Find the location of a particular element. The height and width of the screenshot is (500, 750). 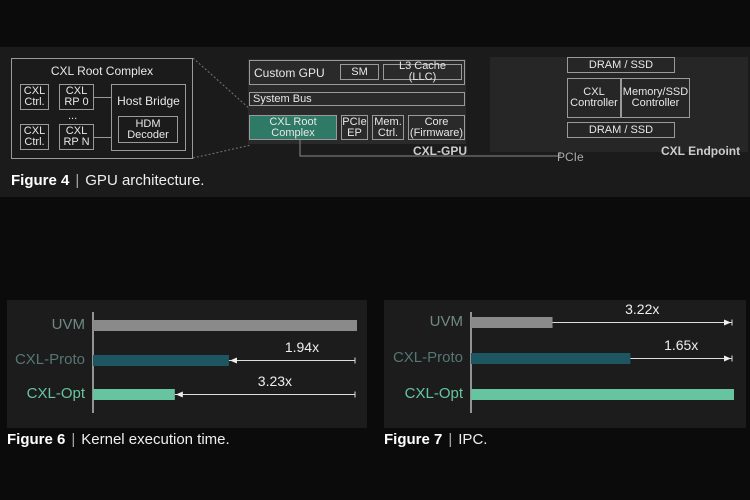

figure7-caption: Figure 7 | IPC. is located at coordinates (436, 439).